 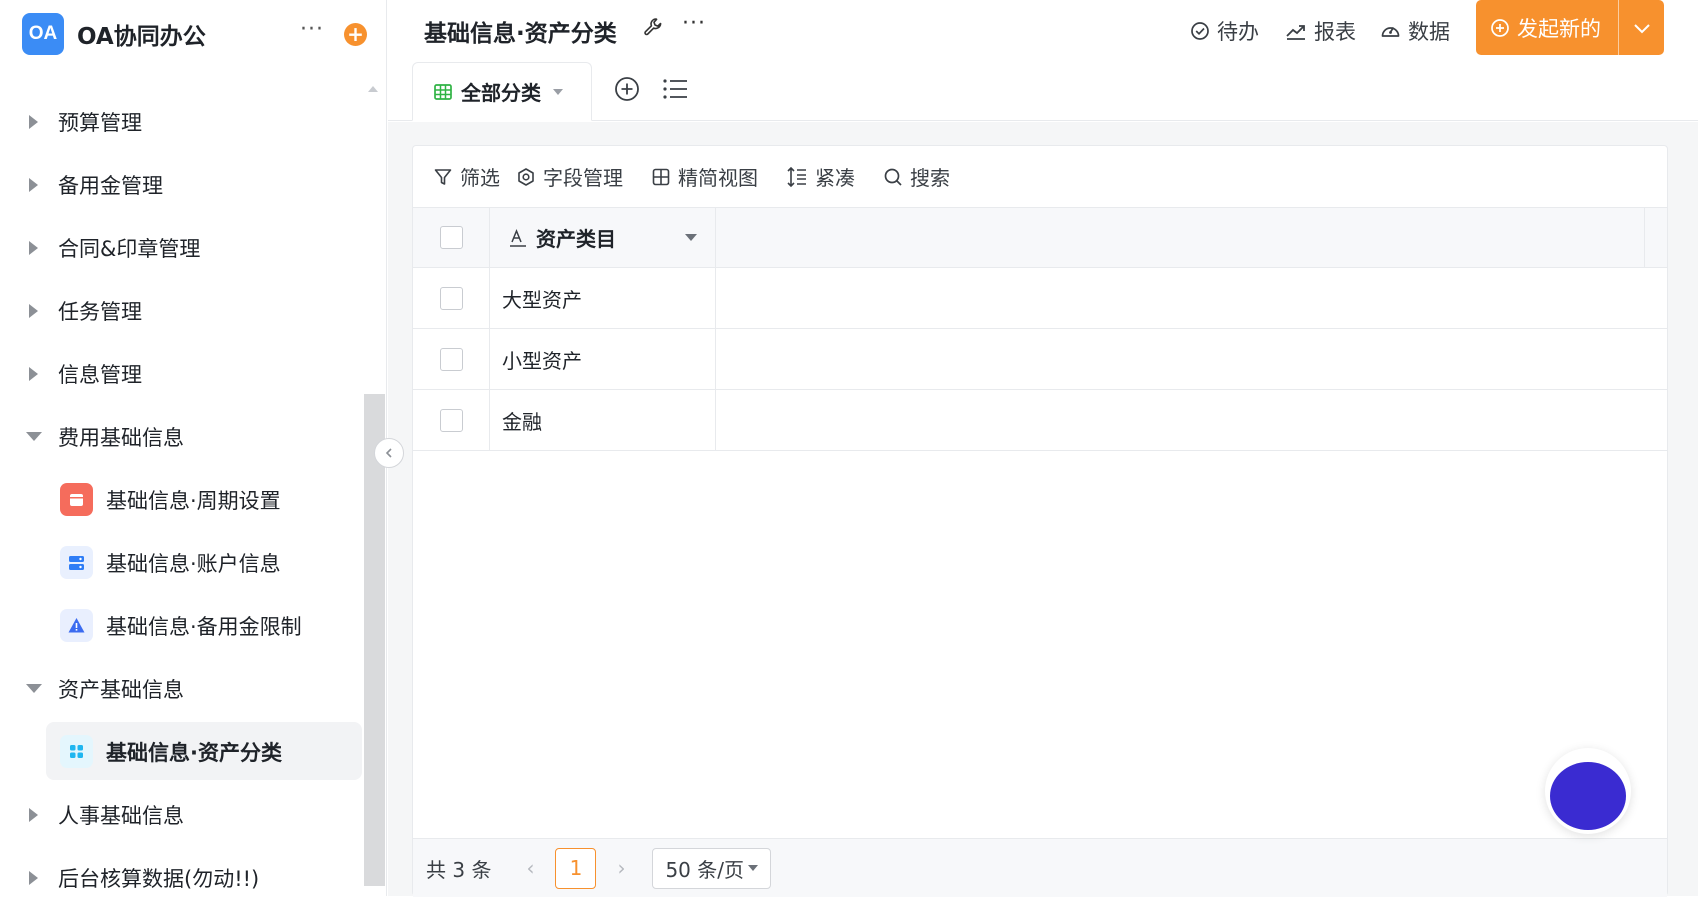 I want to click on filter-button: 筛选, so click(x=466, y=176).